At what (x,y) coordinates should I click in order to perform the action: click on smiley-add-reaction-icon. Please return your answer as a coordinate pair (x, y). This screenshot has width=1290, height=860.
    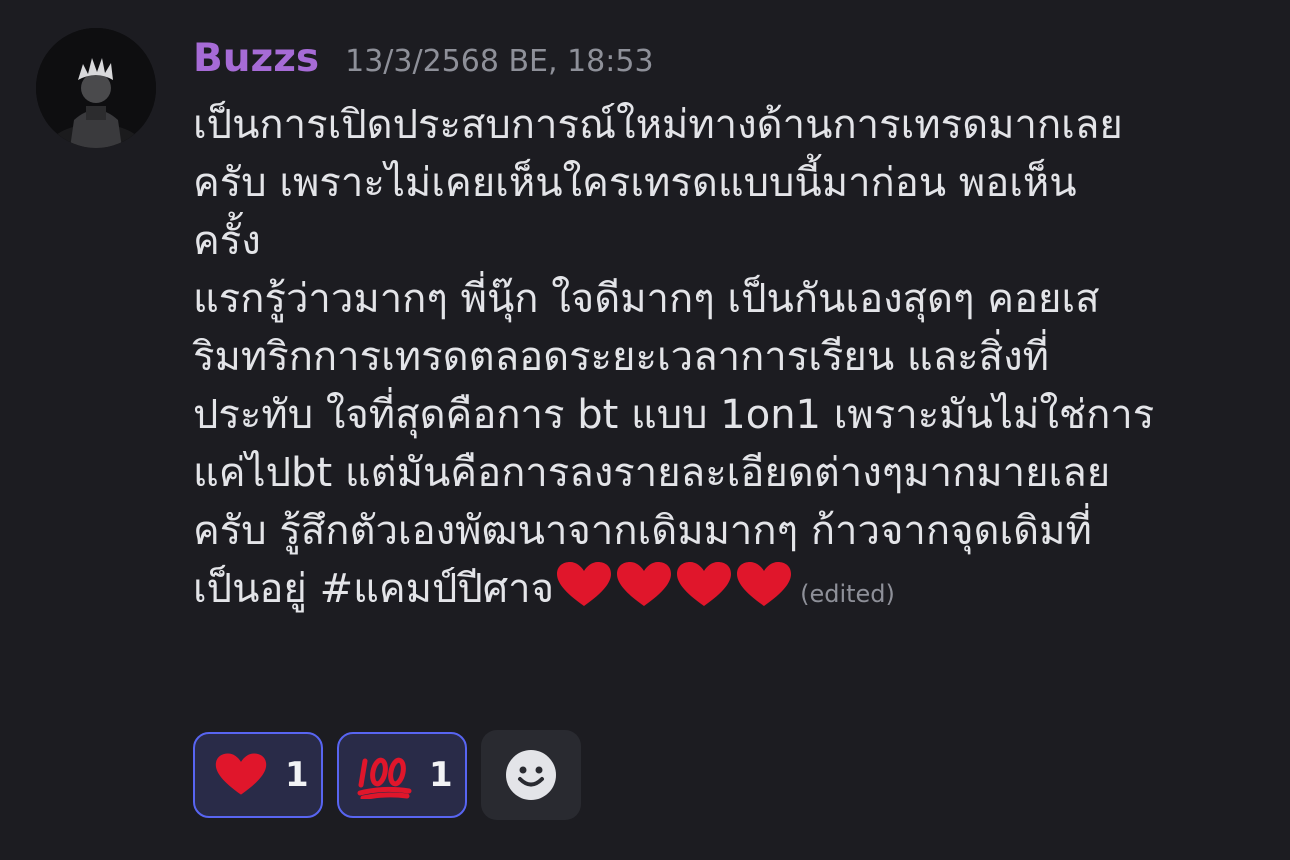
    Looking at the image, I should click on (531, 775).